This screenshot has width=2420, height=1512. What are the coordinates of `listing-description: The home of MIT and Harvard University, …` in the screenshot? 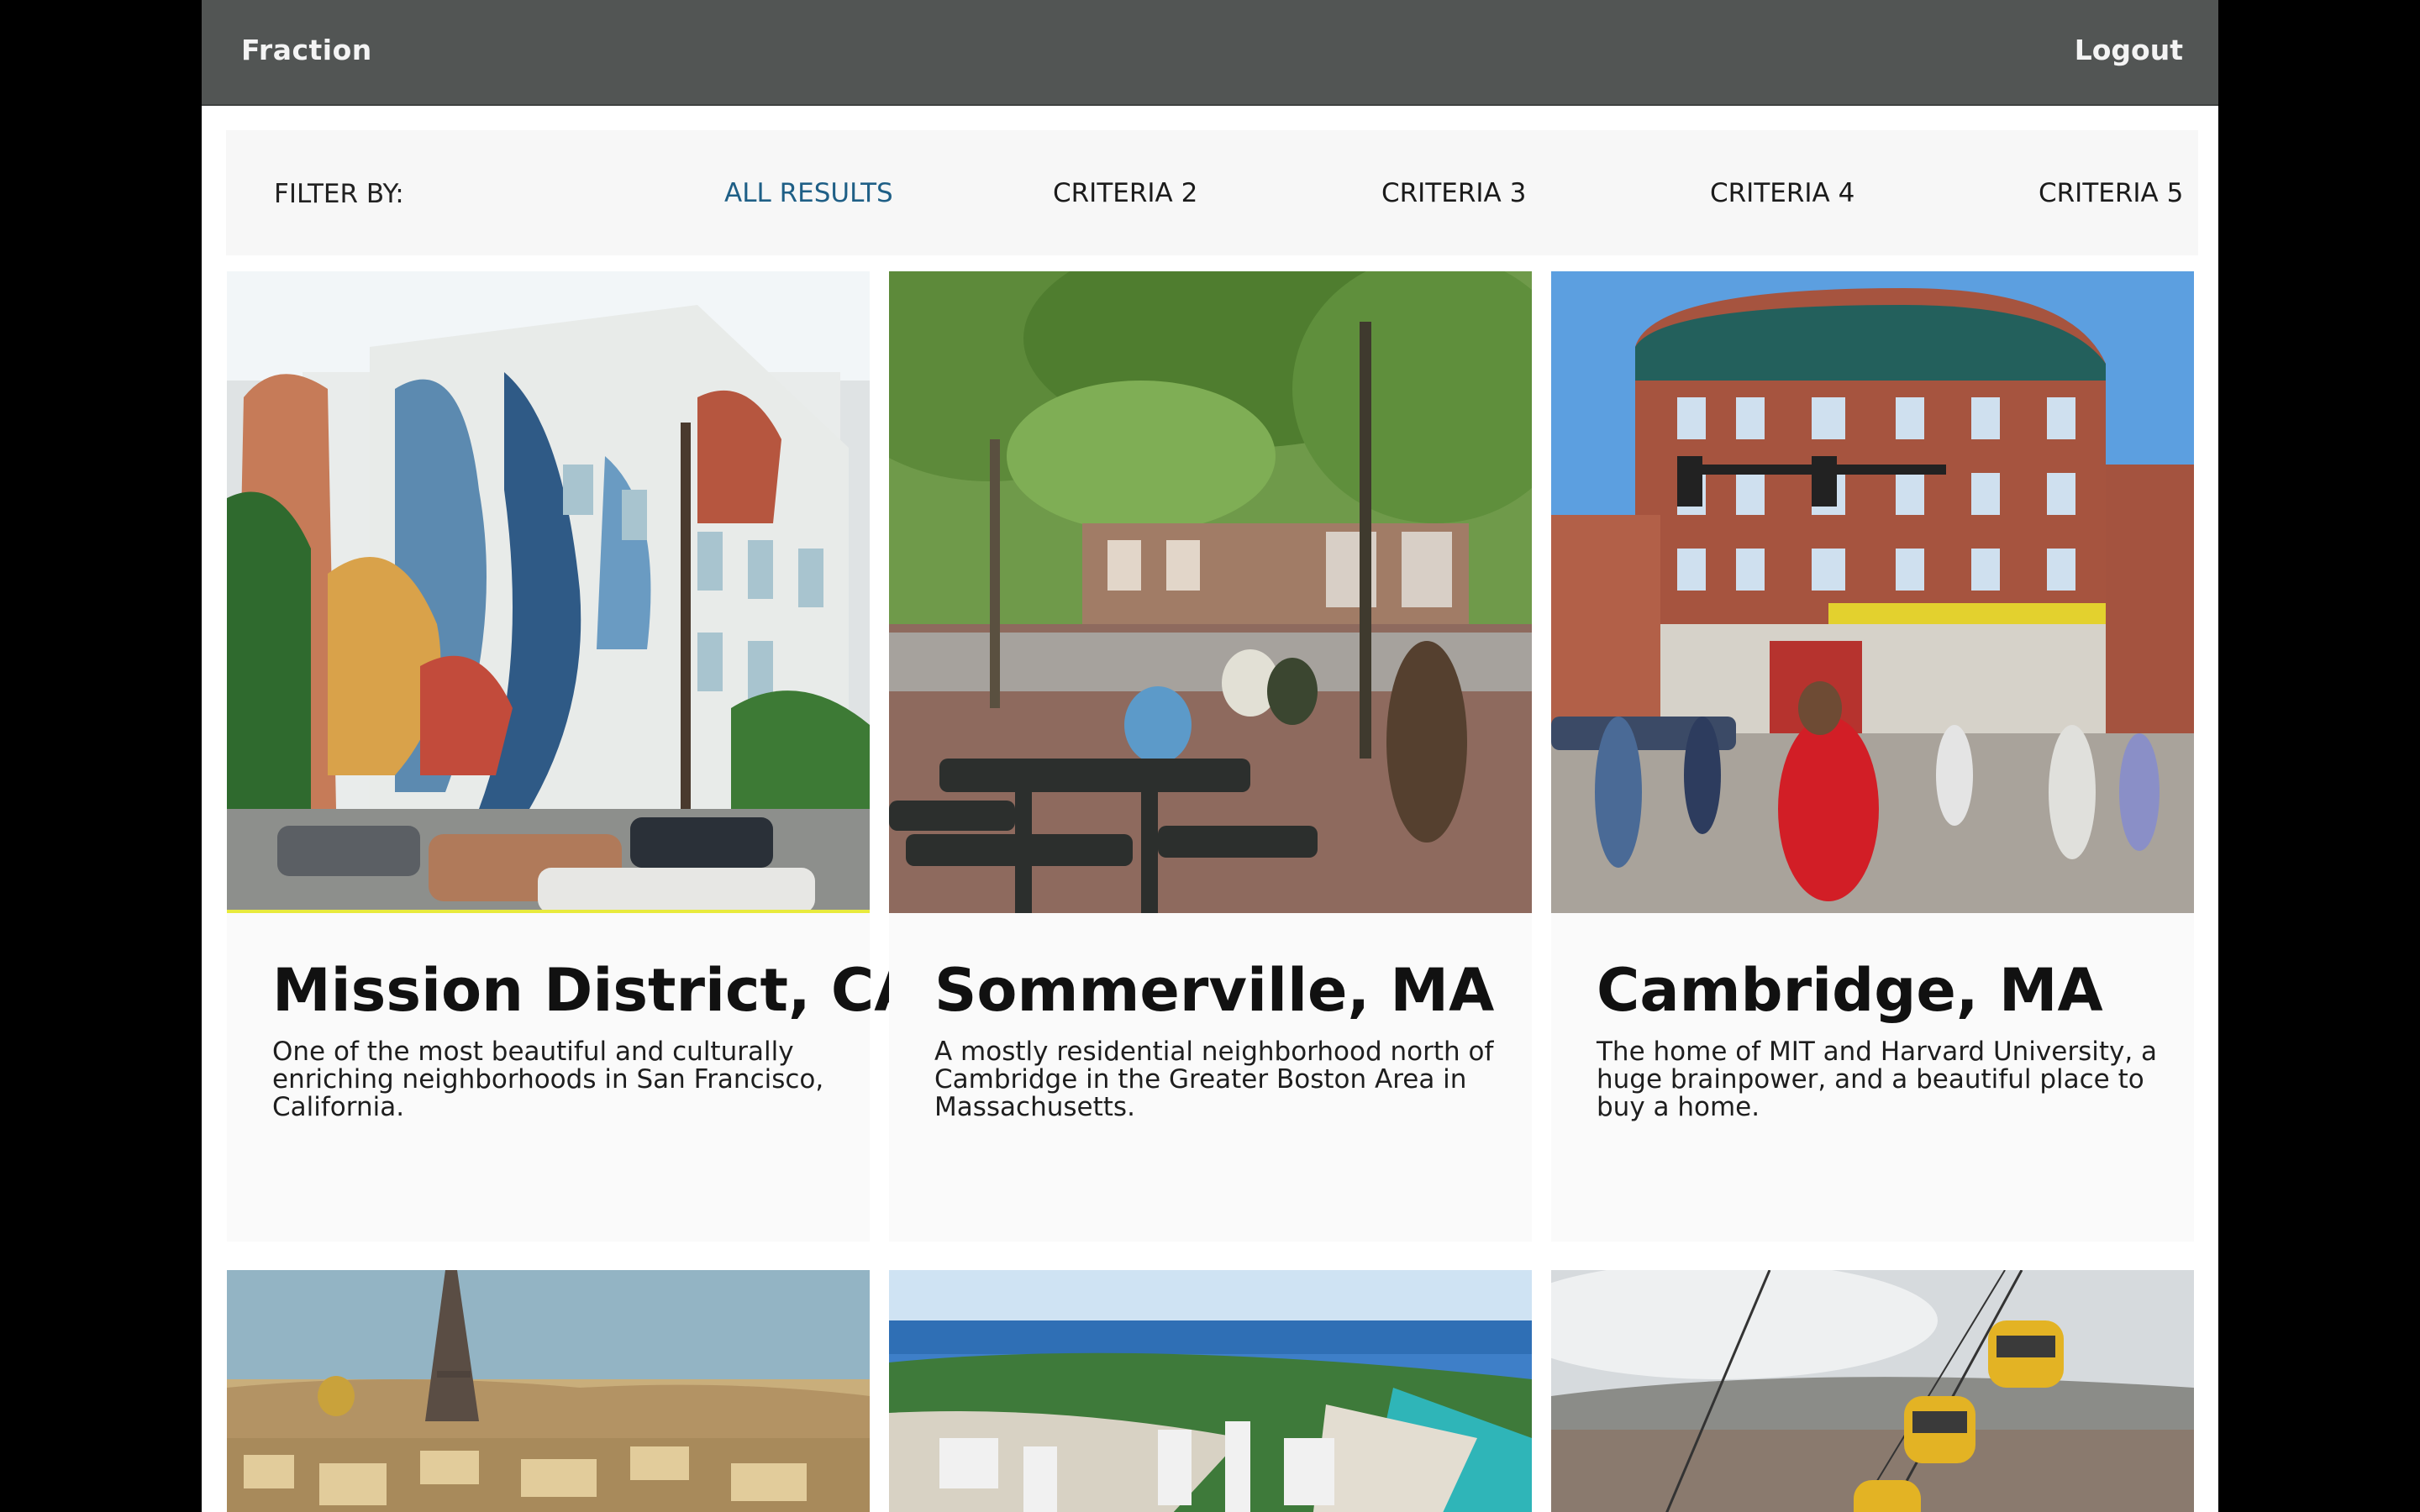 It's located at (1877, 1079).